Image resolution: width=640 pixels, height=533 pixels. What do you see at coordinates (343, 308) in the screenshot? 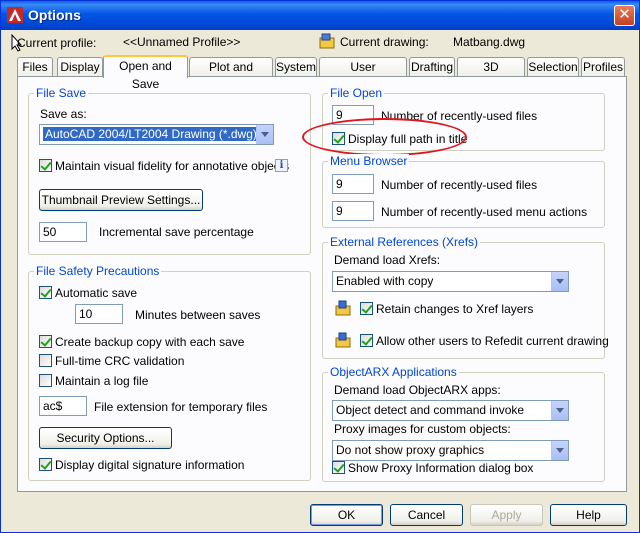
I see `xref-layers-icon` at bounding box center [343, 308].